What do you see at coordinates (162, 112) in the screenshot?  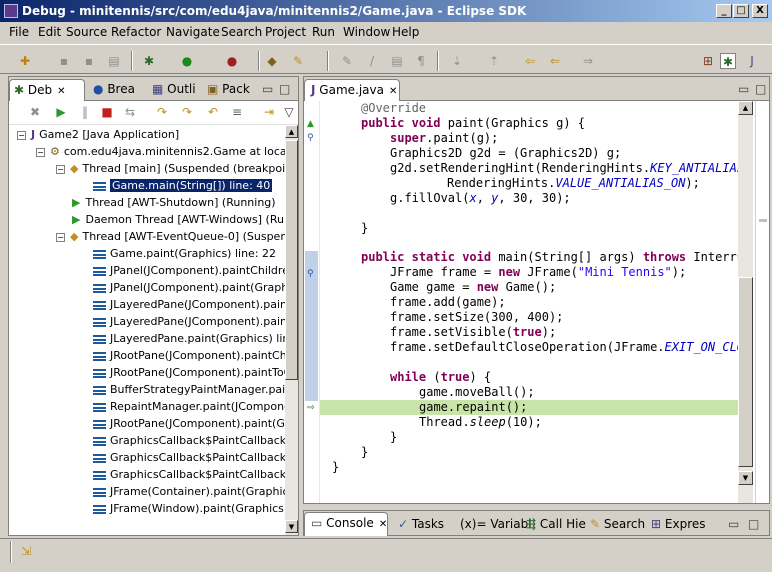 I see `step-into-icon: ↷` at bounding box center [162, 112].